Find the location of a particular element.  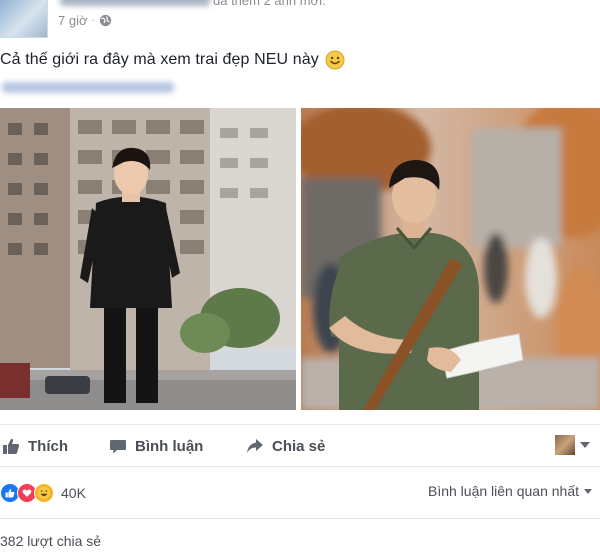

header-action-text: đã thêm 2 ảnh mới. is located at coordinates (269, 4).